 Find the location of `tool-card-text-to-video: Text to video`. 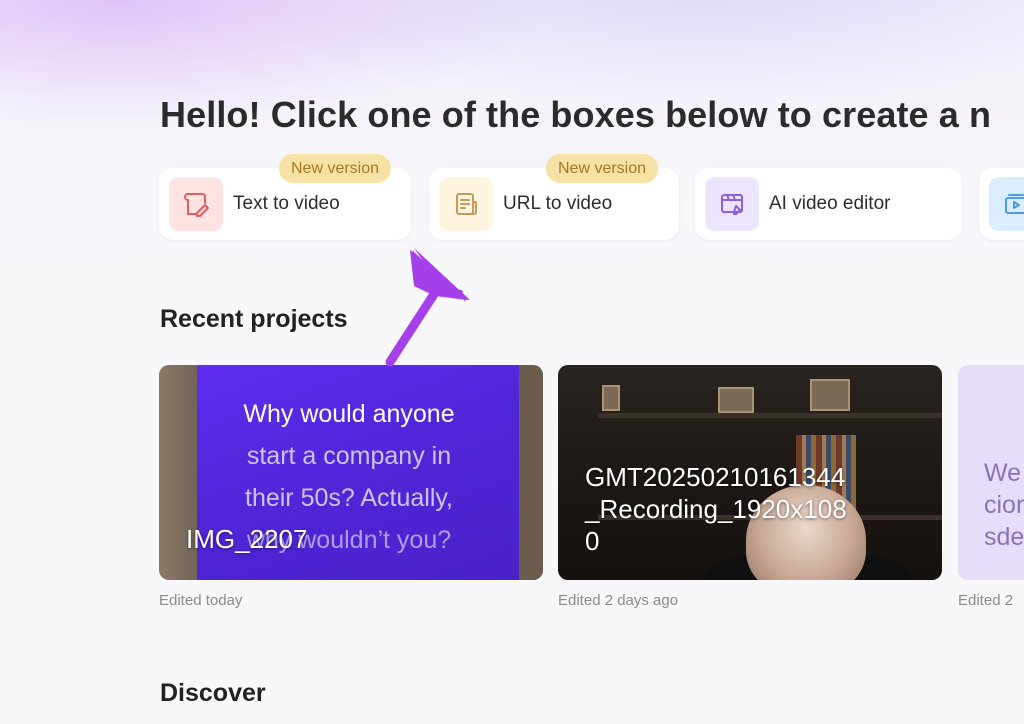

tool-card-text-to-video: Text to video is located at coordinates (285, 204).